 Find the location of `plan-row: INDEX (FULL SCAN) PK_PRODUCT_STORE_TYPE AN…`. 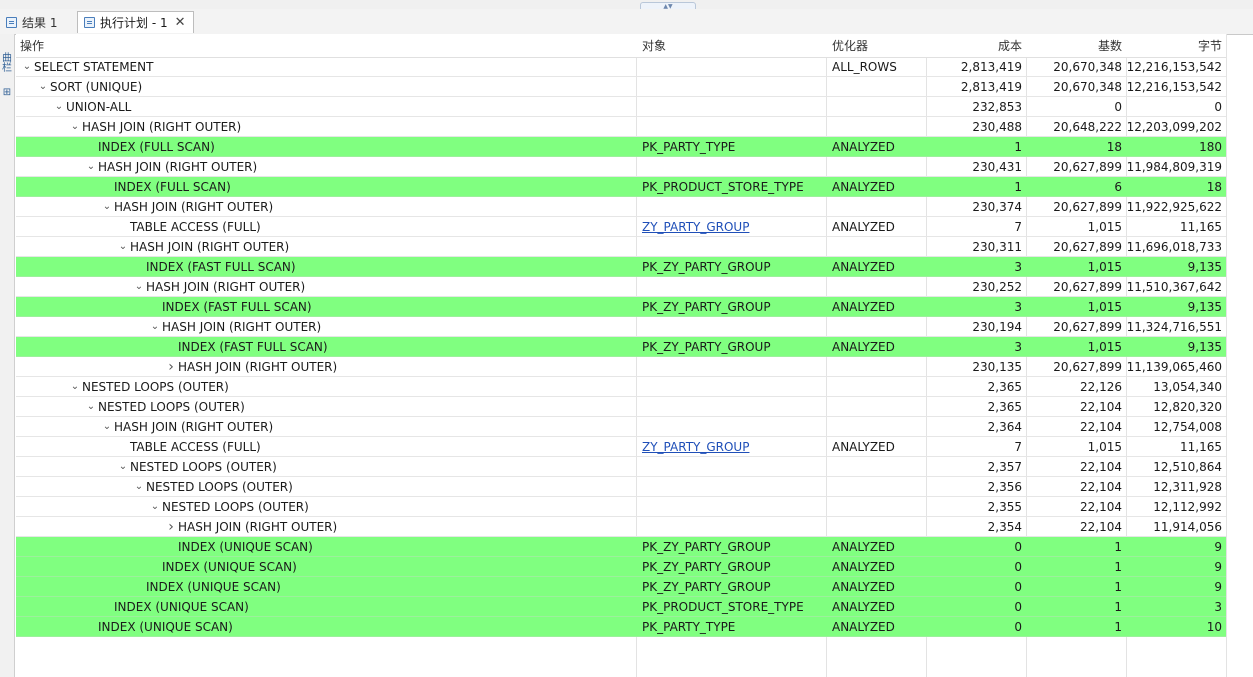

plan-row: INDEX (FULL SCAN) PK_PRODUCT_STORE_TYPE AN… is located at coordinates (621, 187).